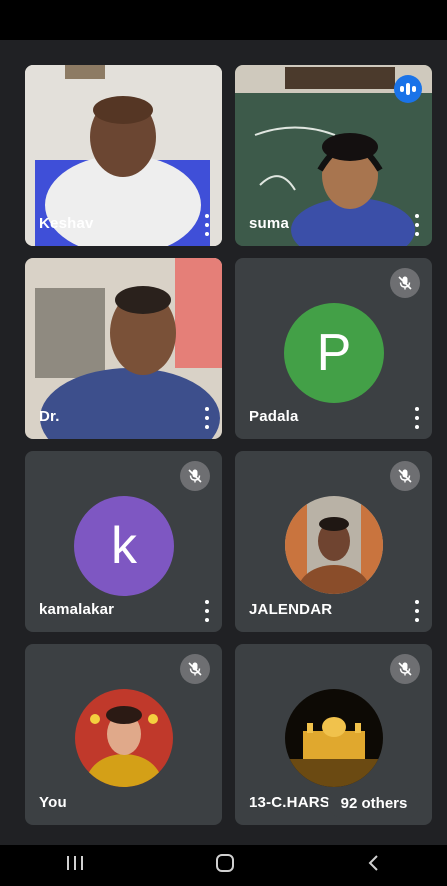 This screenshot has width=447, height=886. I want to click on recent-apps-icon, so click(75, 865).